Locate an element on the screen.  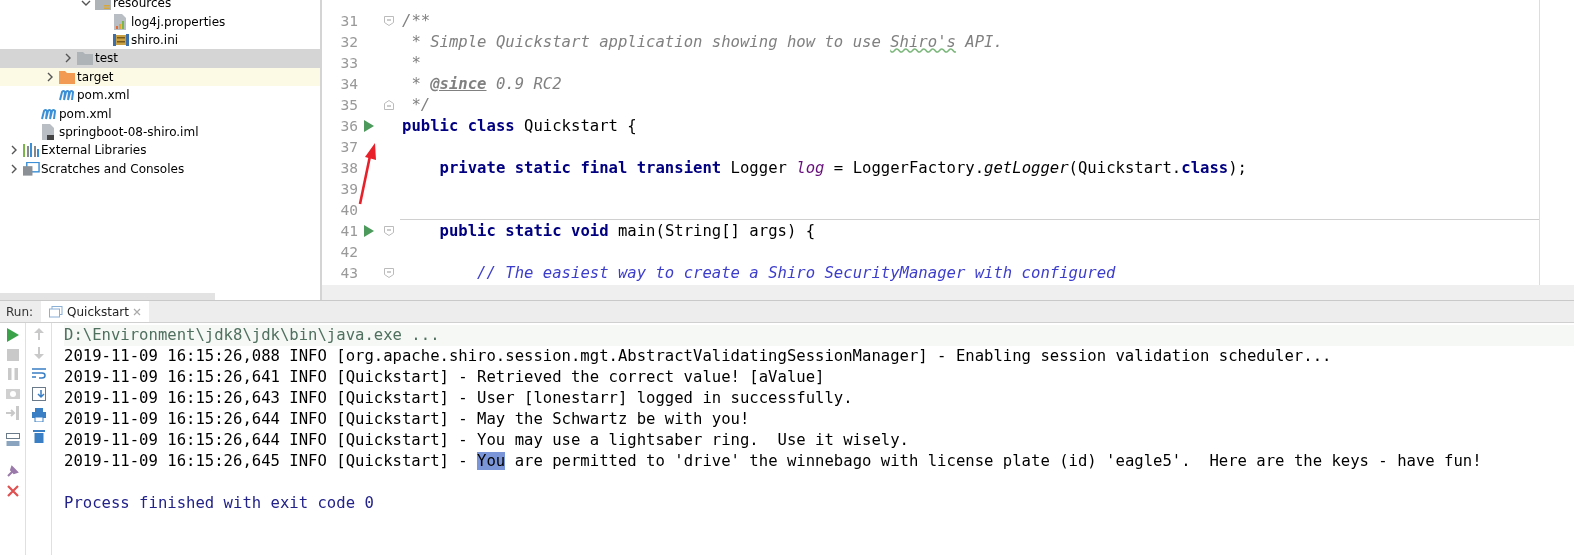
code-line: private static final transient Logger log = LoggerFactory.getLogger(Quickstart.class); is located at coordinates (842, 167).